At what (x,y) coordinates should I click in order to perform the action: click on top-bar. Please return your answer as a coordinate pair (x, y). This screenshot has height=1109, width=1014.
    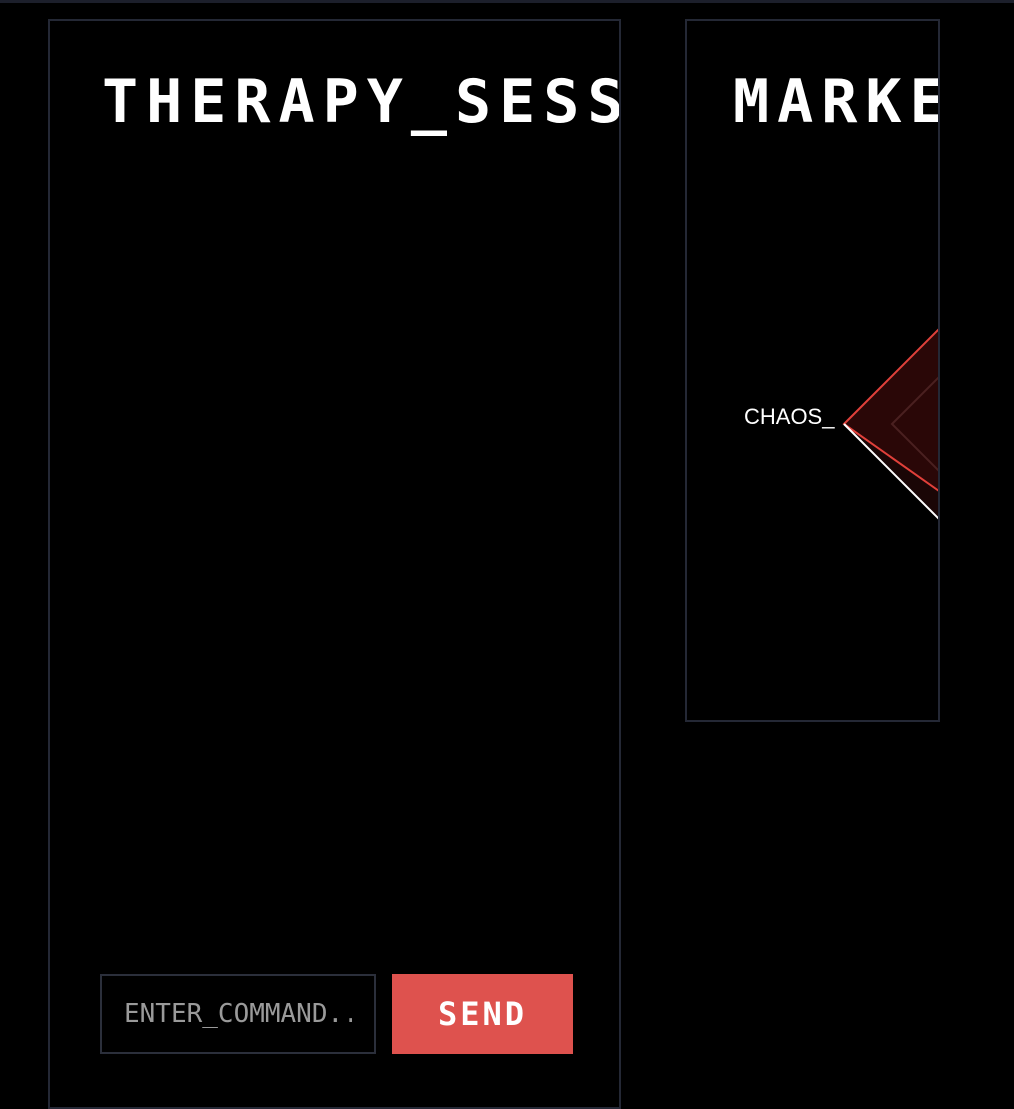
    Looking at the image, I should click on (507, 1).